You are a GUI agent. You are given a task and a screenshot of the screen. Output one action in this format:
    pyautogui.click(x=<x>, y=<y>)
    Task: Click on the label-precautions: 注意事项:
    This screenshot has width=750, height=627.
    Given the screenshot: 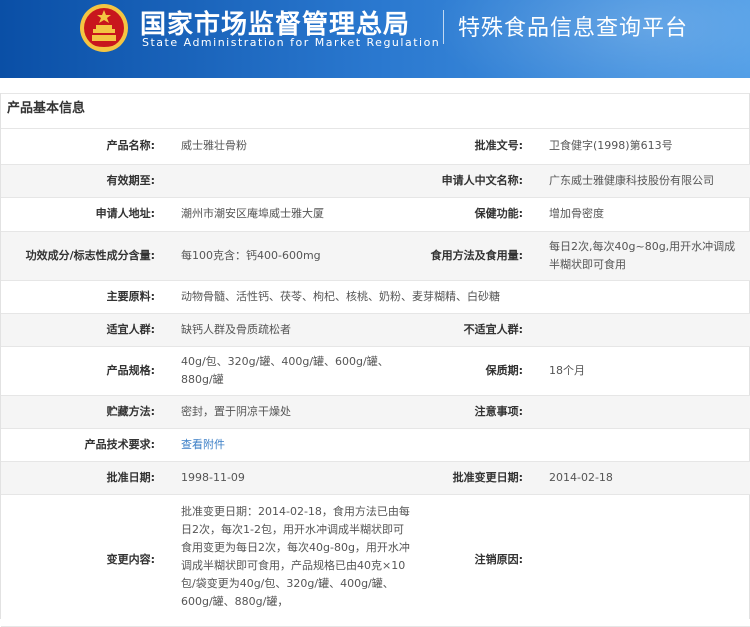 What is the action you would take?
    pyautogui.click(x=472, y=412)
    